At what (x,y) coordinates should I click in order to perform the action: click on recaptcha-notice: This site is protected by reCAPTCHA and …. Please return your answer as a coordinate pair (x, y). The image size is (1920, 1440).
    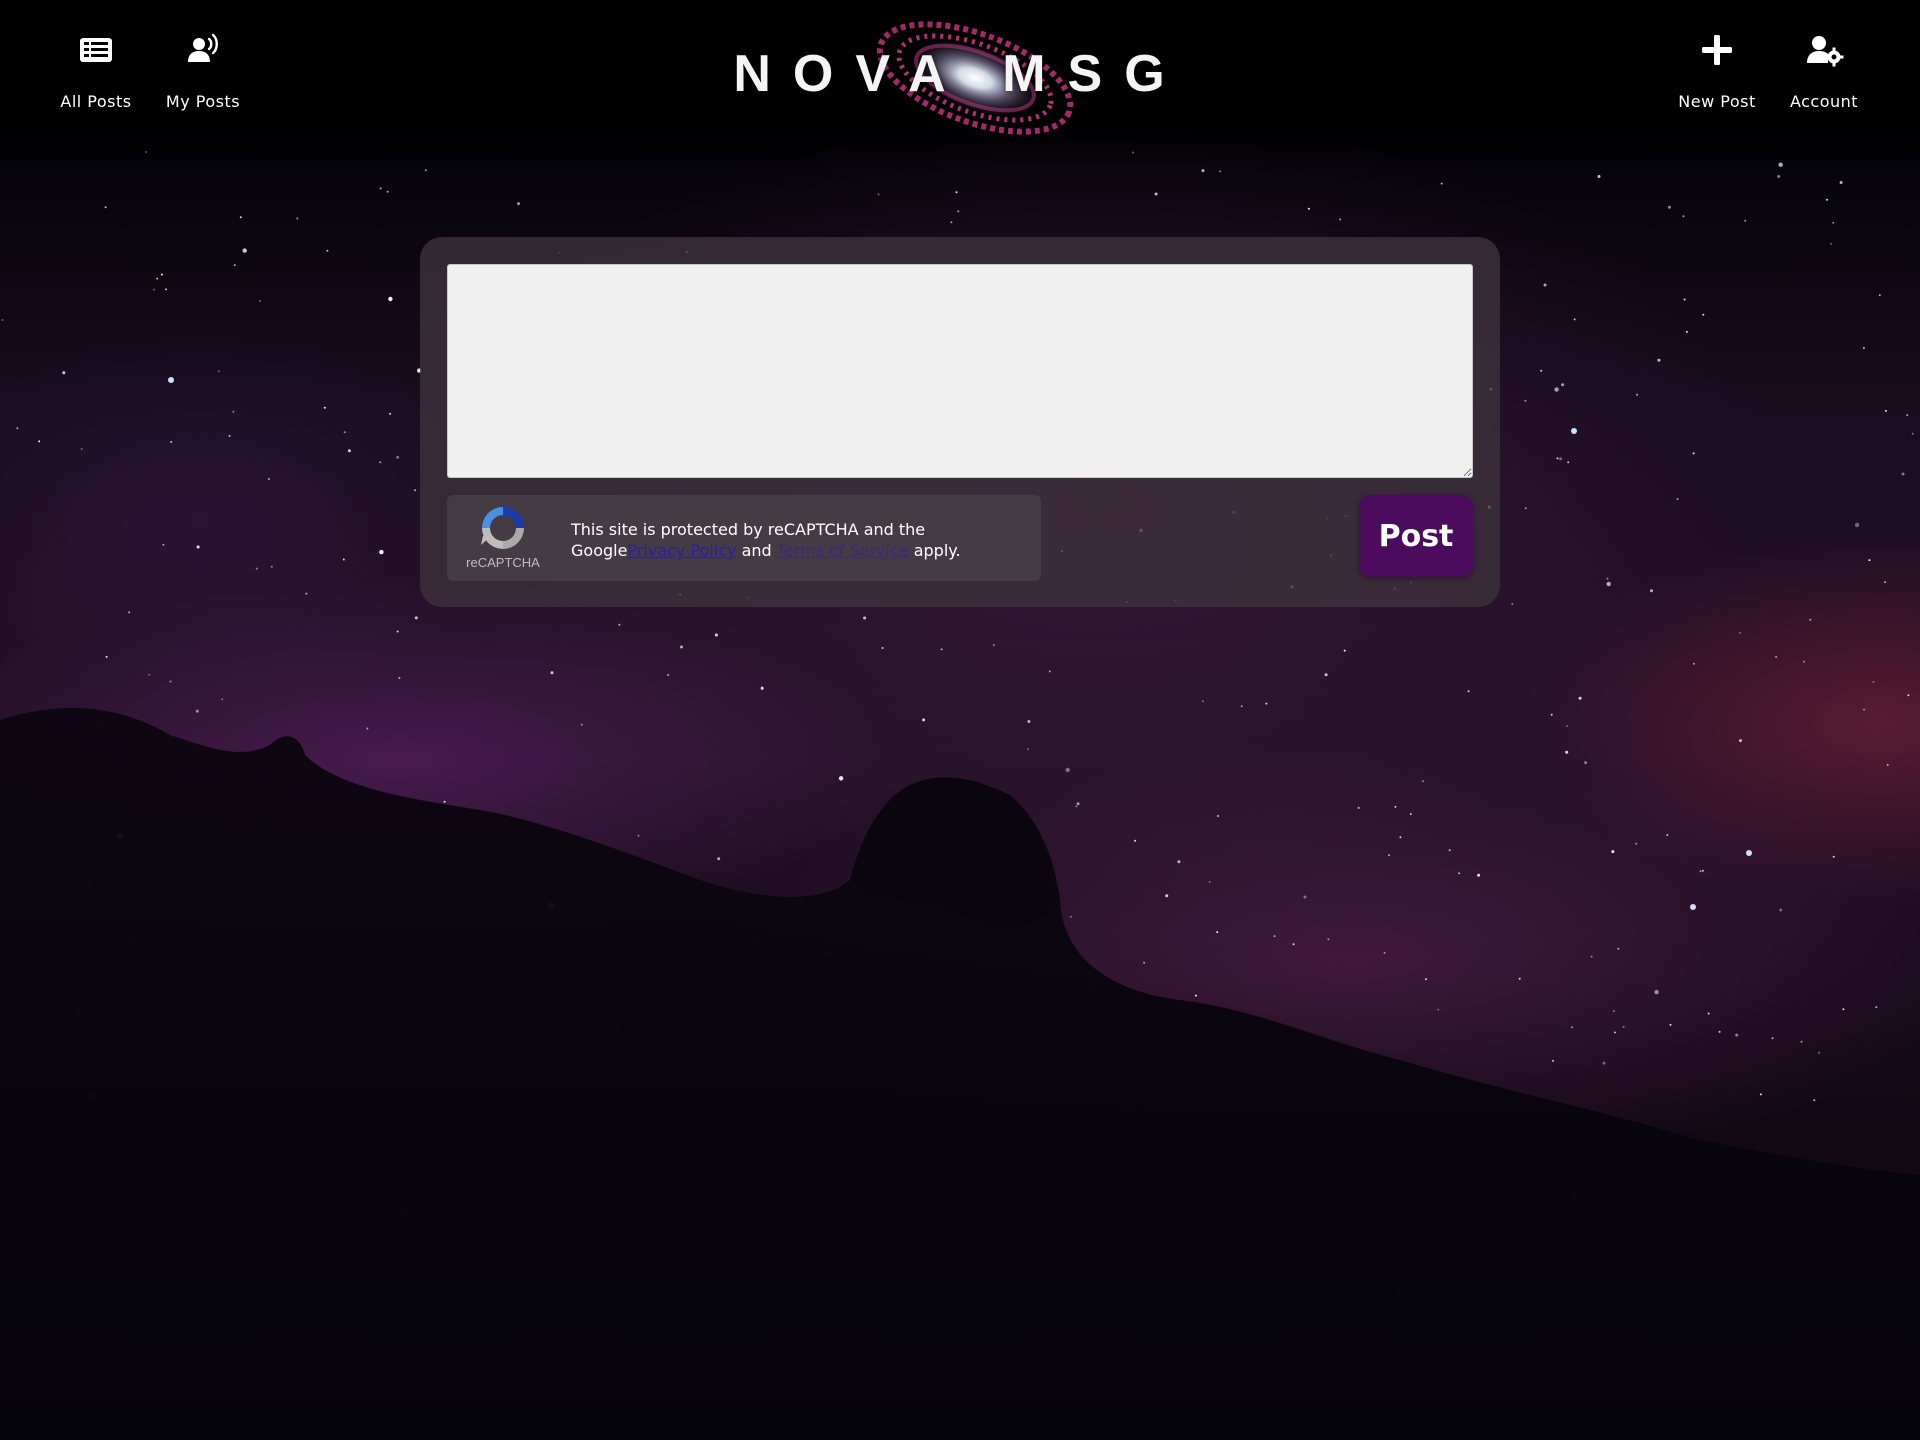
    Looking at the image, I should click on (801, 540).